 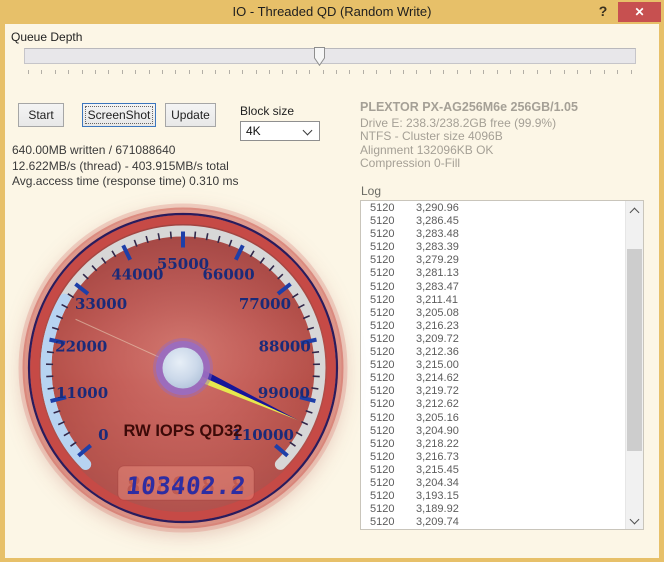 What do you see at coordinates (285, 346) in the screenshot?
I see `gauge-tick-label: 88000` at bounding box center [285, 346].